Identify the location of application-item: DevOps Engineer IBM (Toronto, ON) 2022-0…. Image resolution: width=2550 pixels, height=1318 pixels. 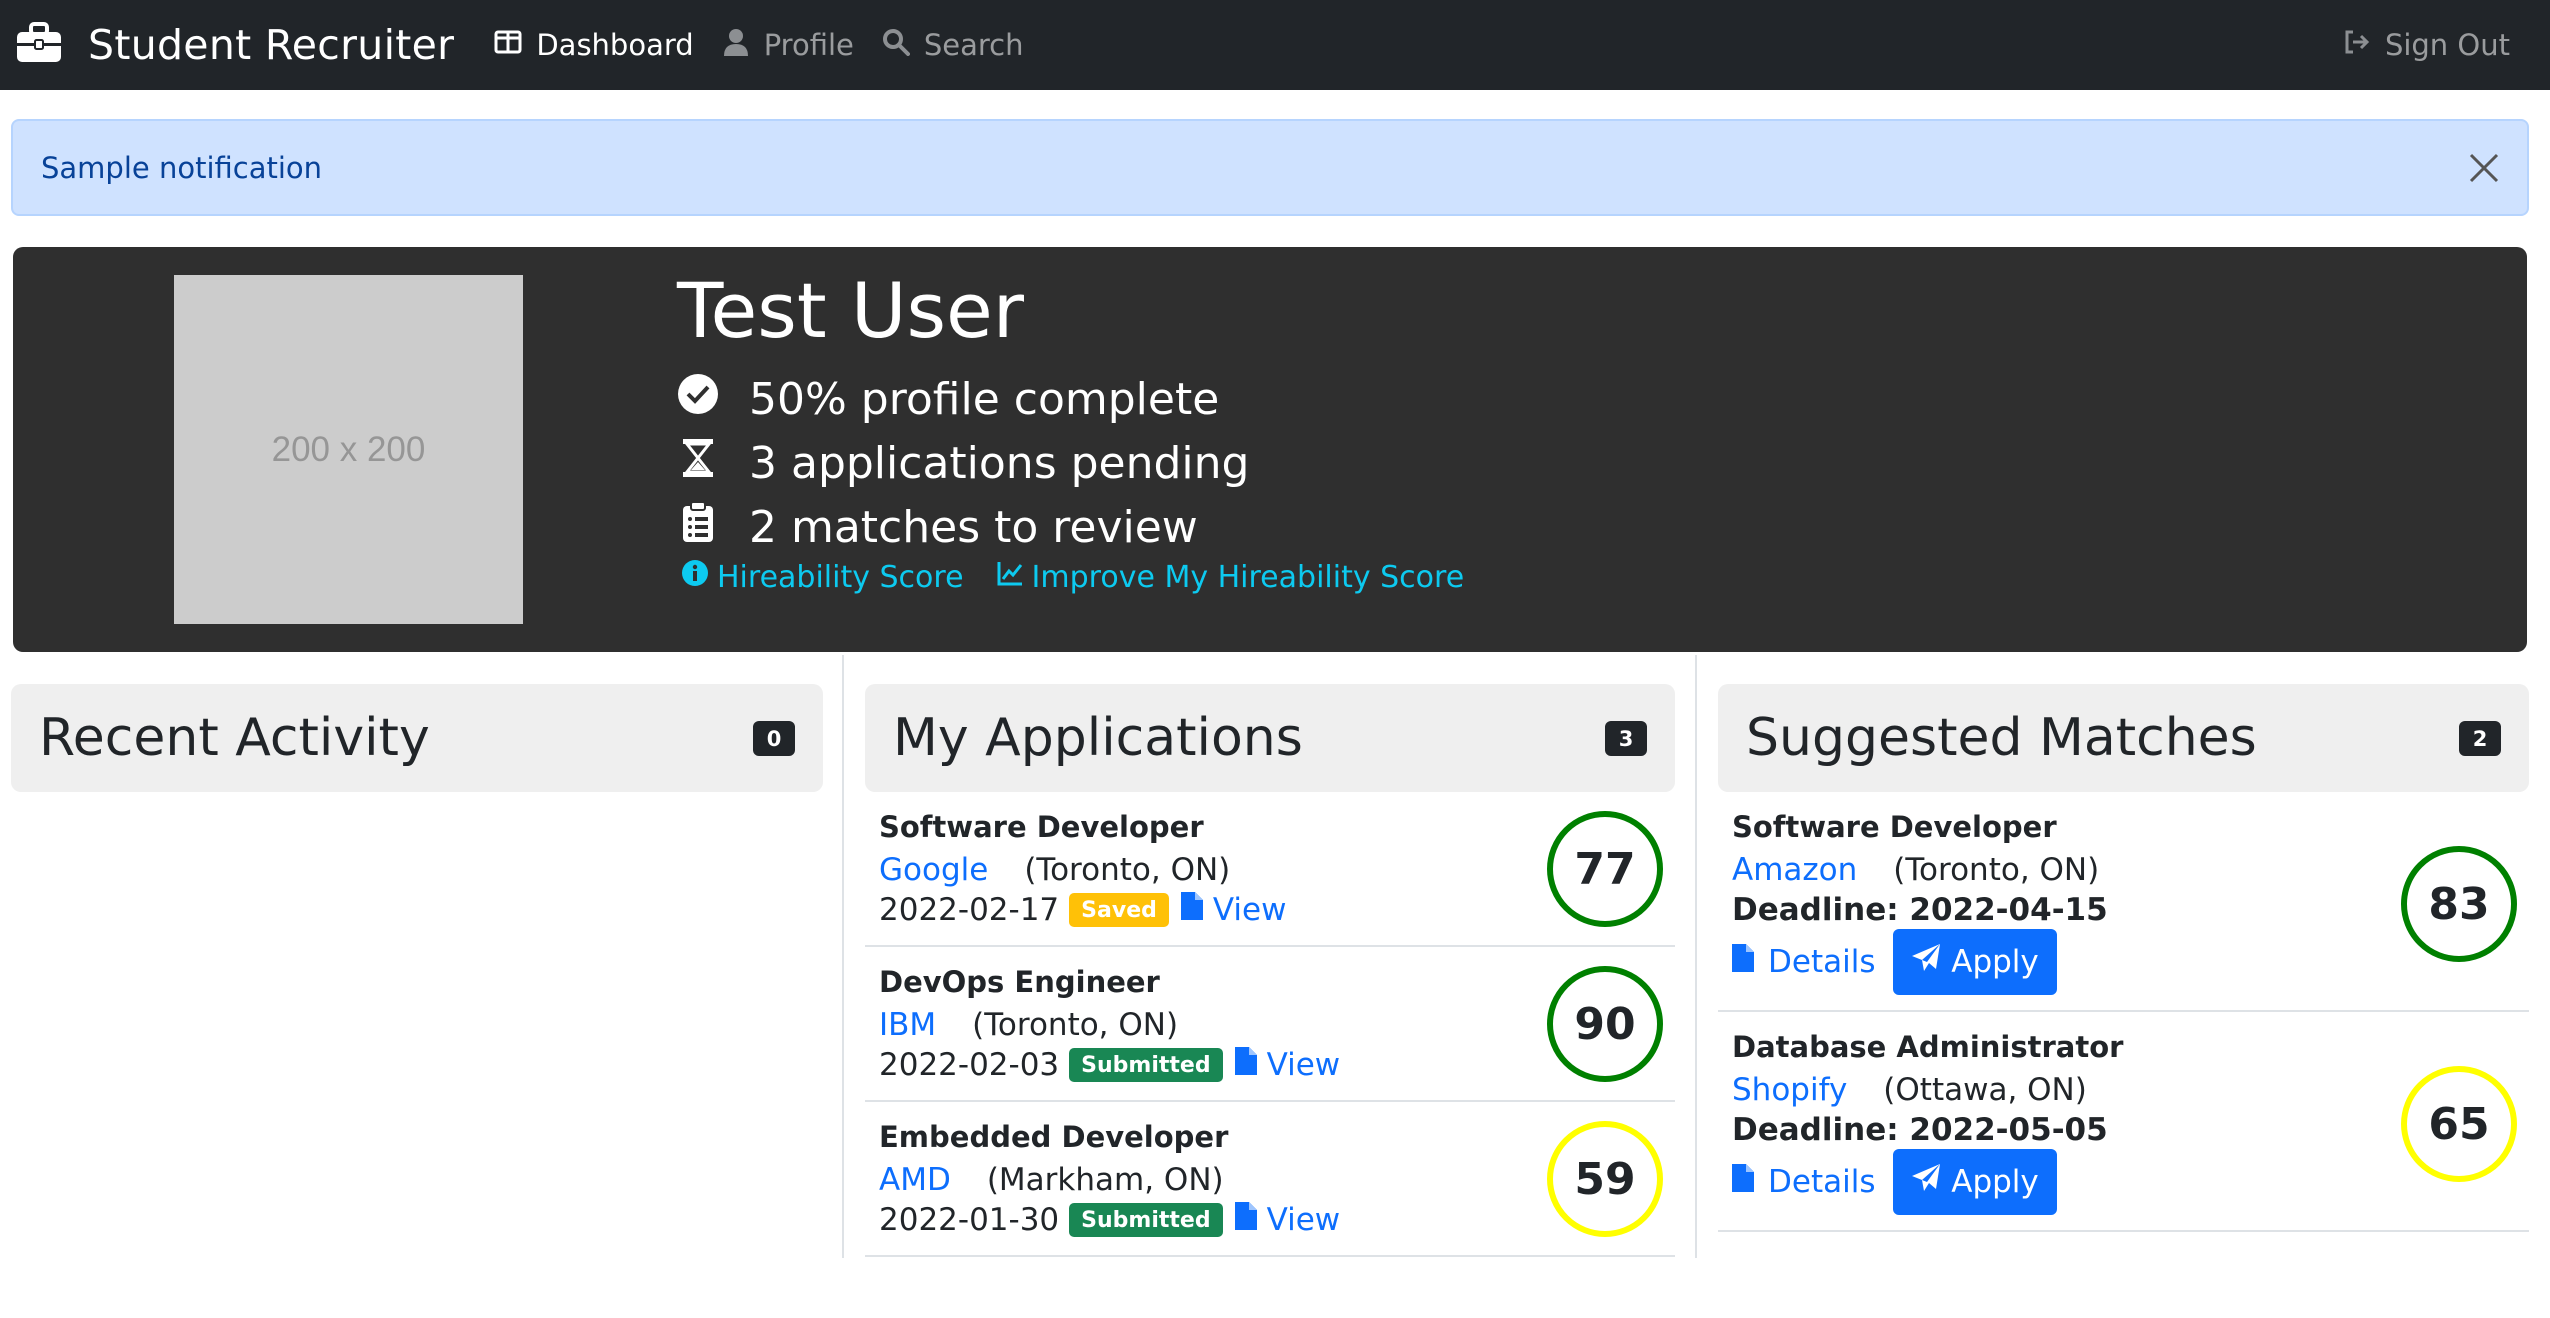
(1270, 1024).